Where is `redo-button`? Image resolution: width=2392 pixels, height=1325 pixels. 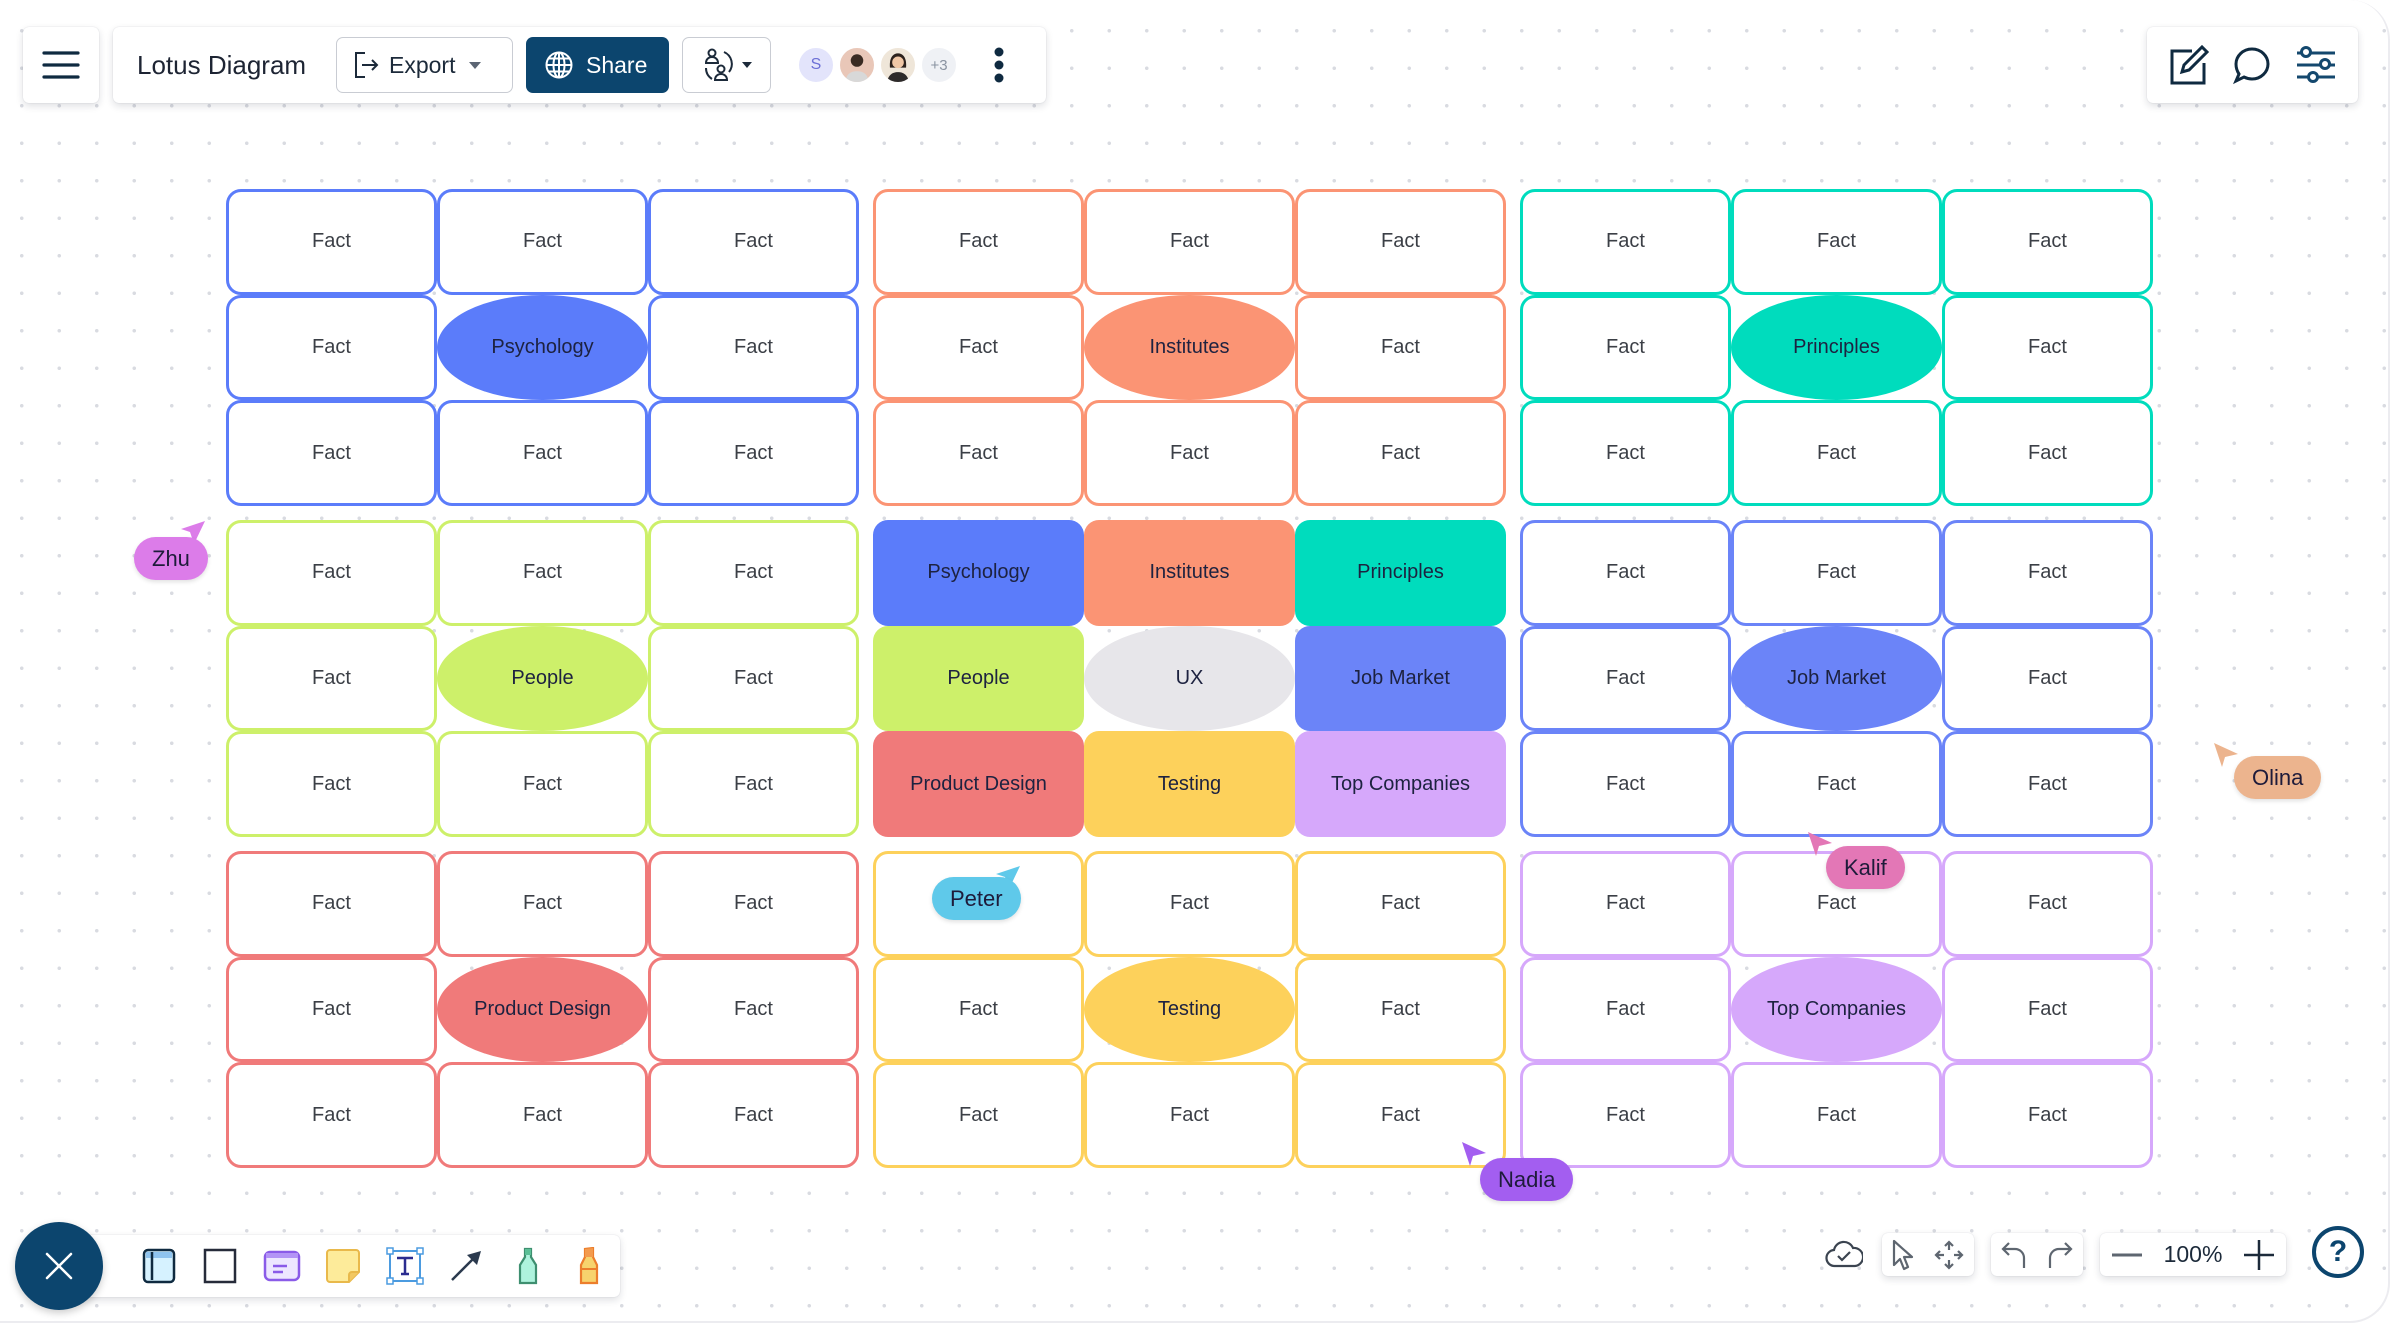
redo-button is located at coordinates (2060, 1255).